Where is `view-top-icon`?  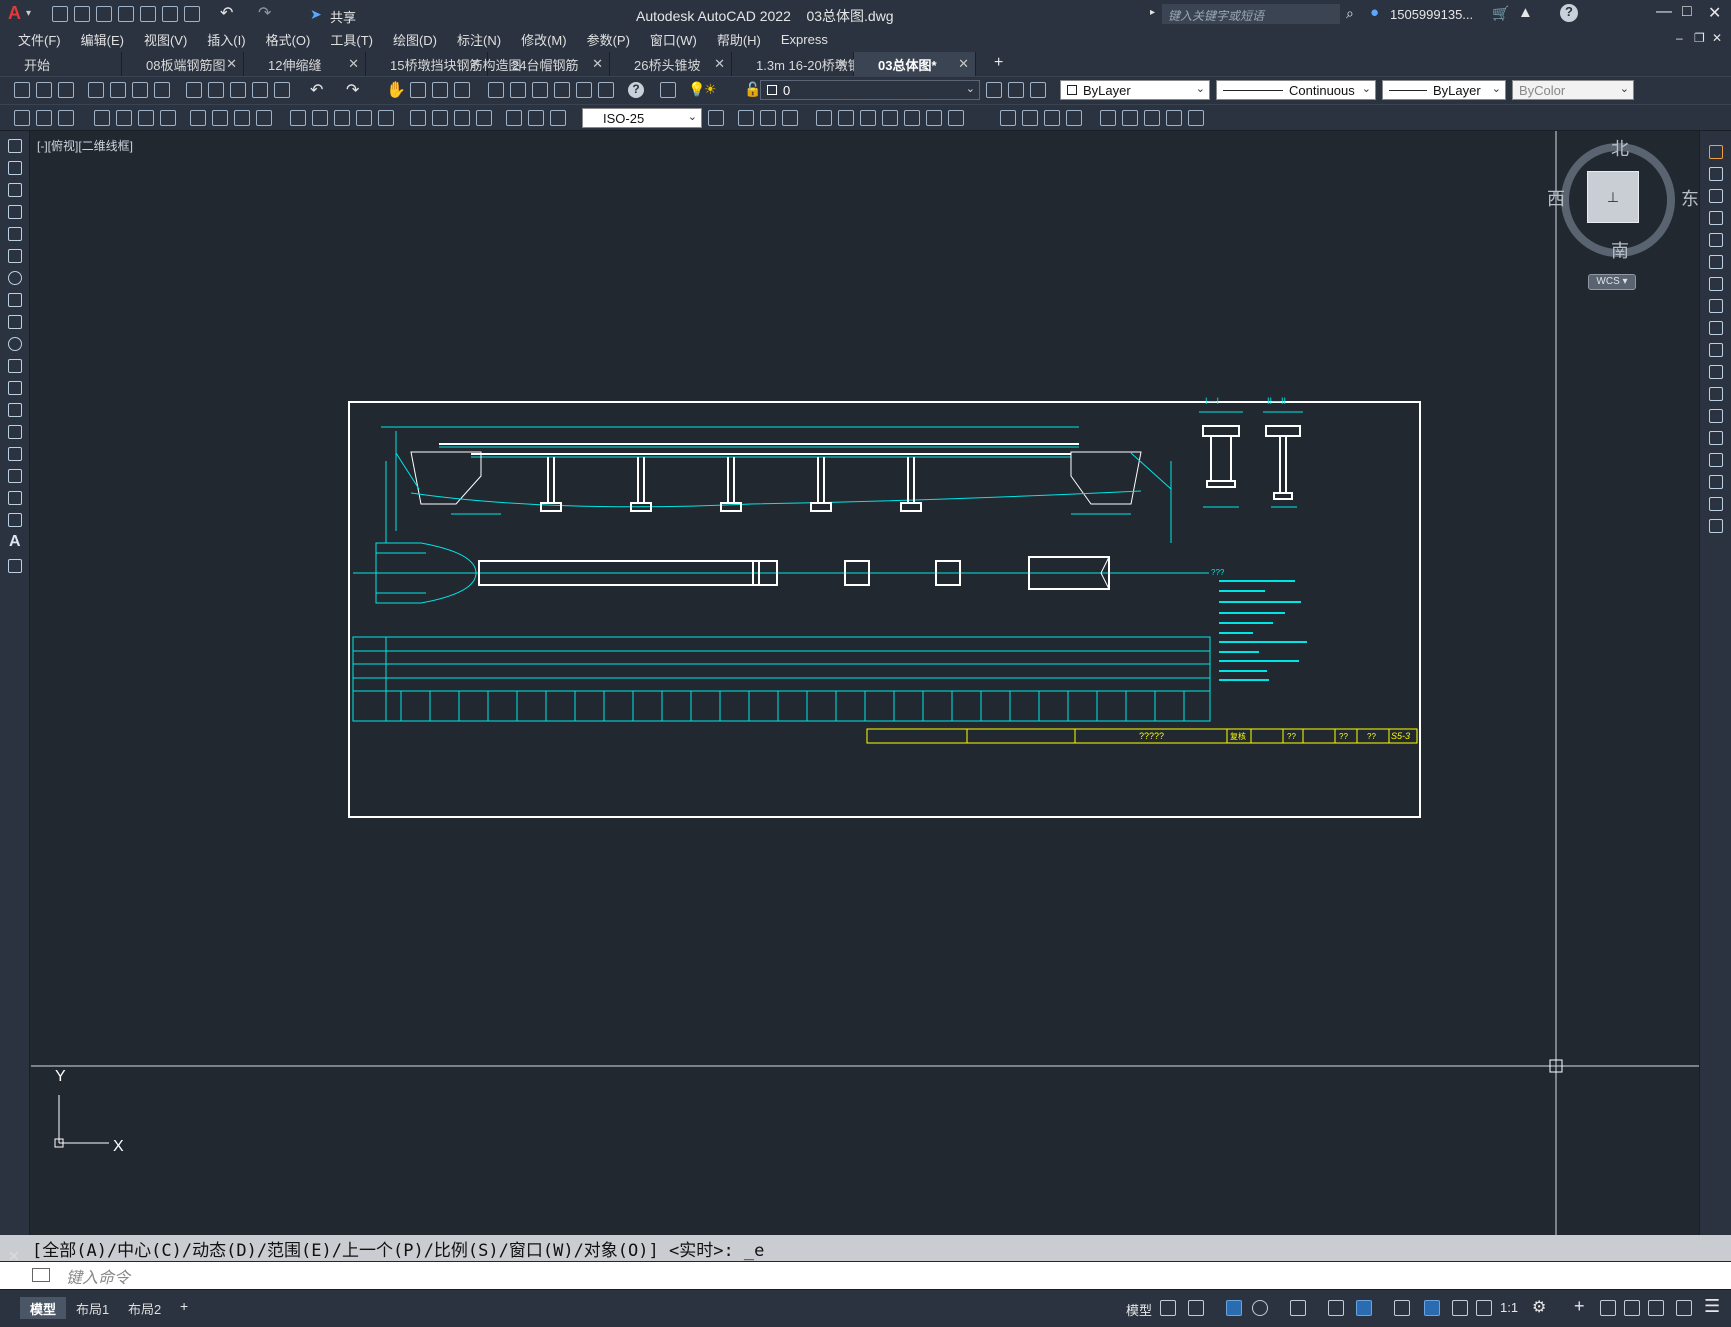 view-top-icon is located at coordinates (1030, 118).